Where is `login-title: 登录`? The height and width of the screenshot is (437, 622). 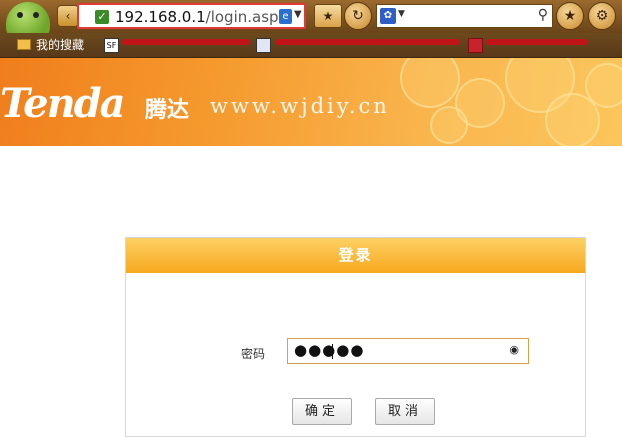
login-title: 登录 is located at coordinates (355, 255).